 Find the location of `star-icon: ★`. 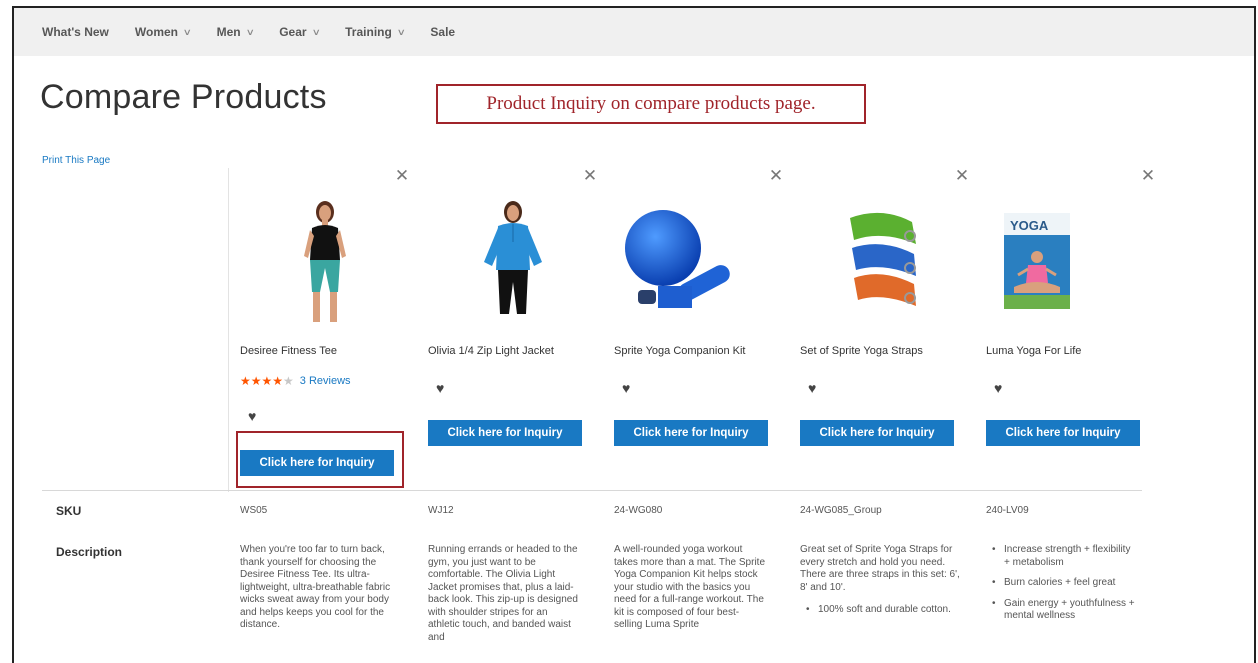

star-icon: ★ is located at coordinates (288, 381).